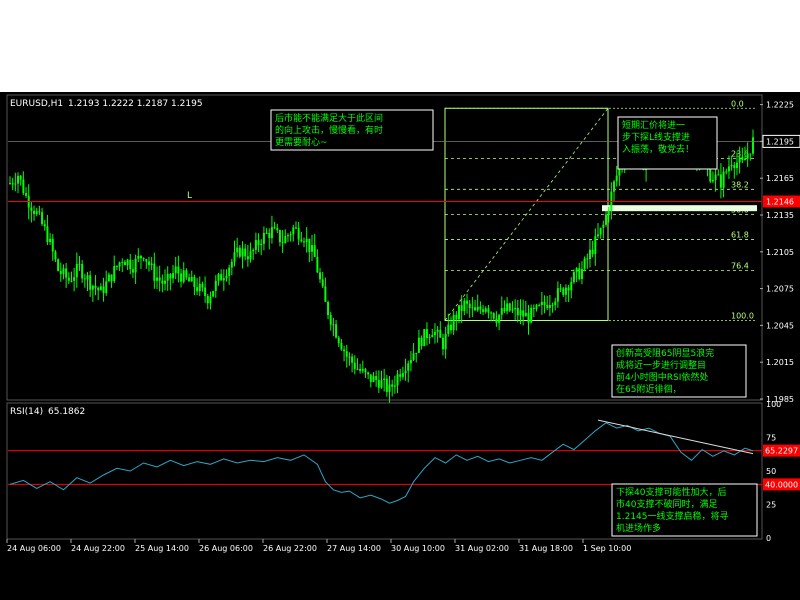  Describe the element at coordinates (679, 208) in the screenshot. I see `support-zone-bar` at that location.